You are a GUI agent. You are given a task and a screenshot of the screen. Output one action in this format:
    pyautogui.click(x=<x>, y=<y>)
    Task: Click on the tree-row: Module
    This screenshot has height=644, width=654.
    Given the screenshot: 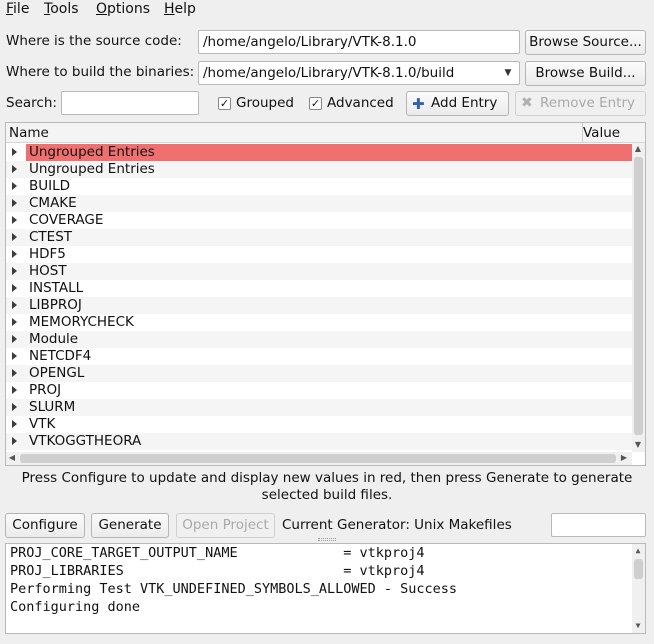 What is the action you would take?
    pyautogui.click(x=319, y=339)
    